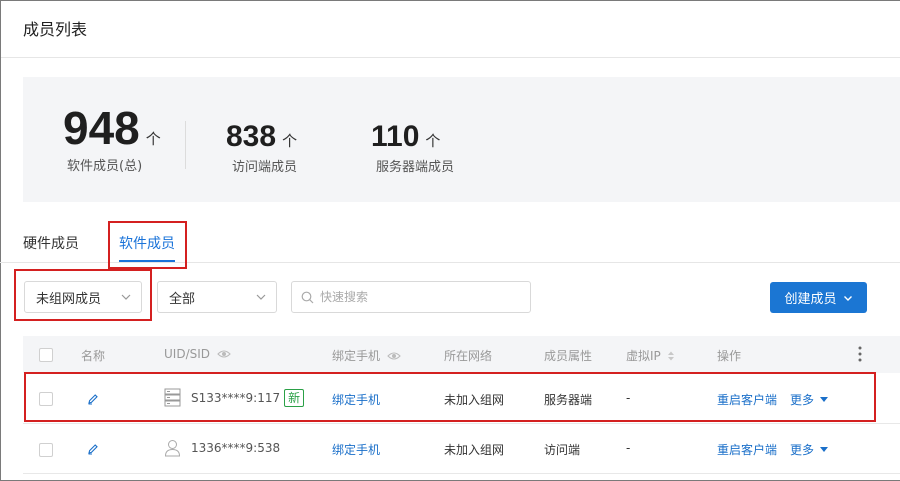 The height and width of the screenshot is (481, 900). What do you see at coordinates (265, 167) in the screenshot?
I see `stat-access-label: 访问端成员` at bounding box center [265, 167].